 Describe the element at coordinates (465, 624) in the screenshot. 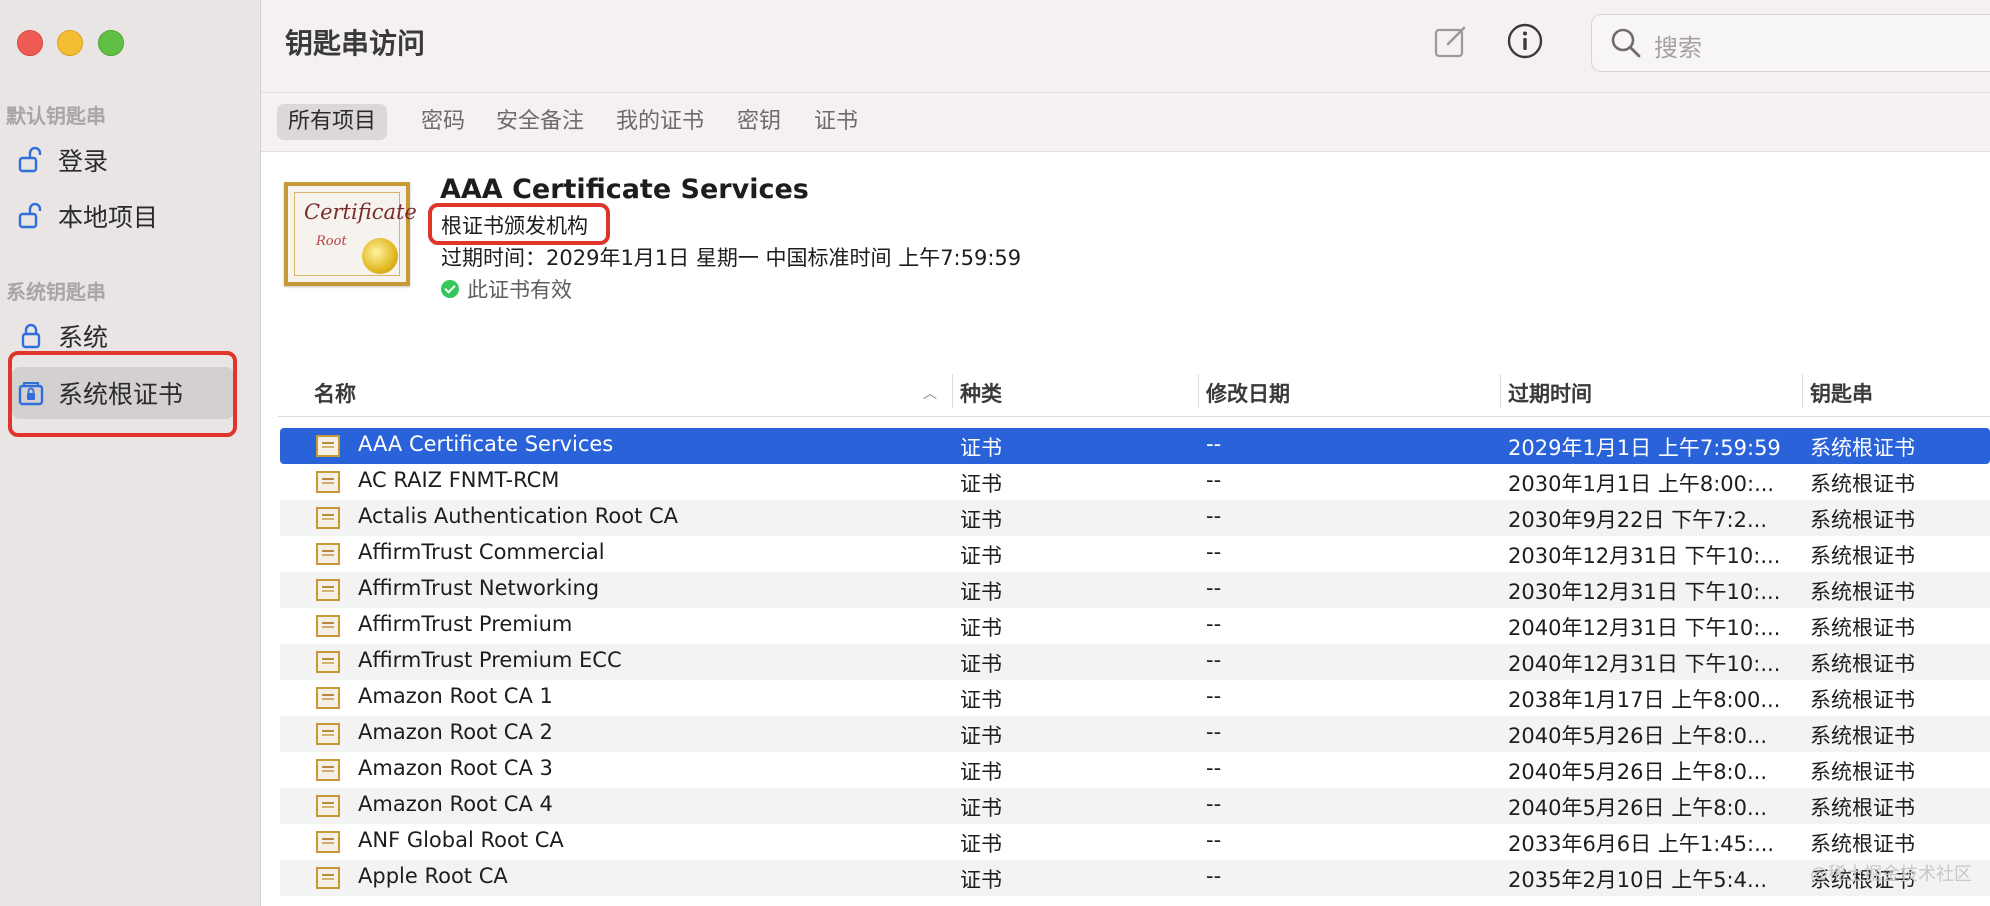

I see `cell-name: AffirmTrust Premium` at that location.